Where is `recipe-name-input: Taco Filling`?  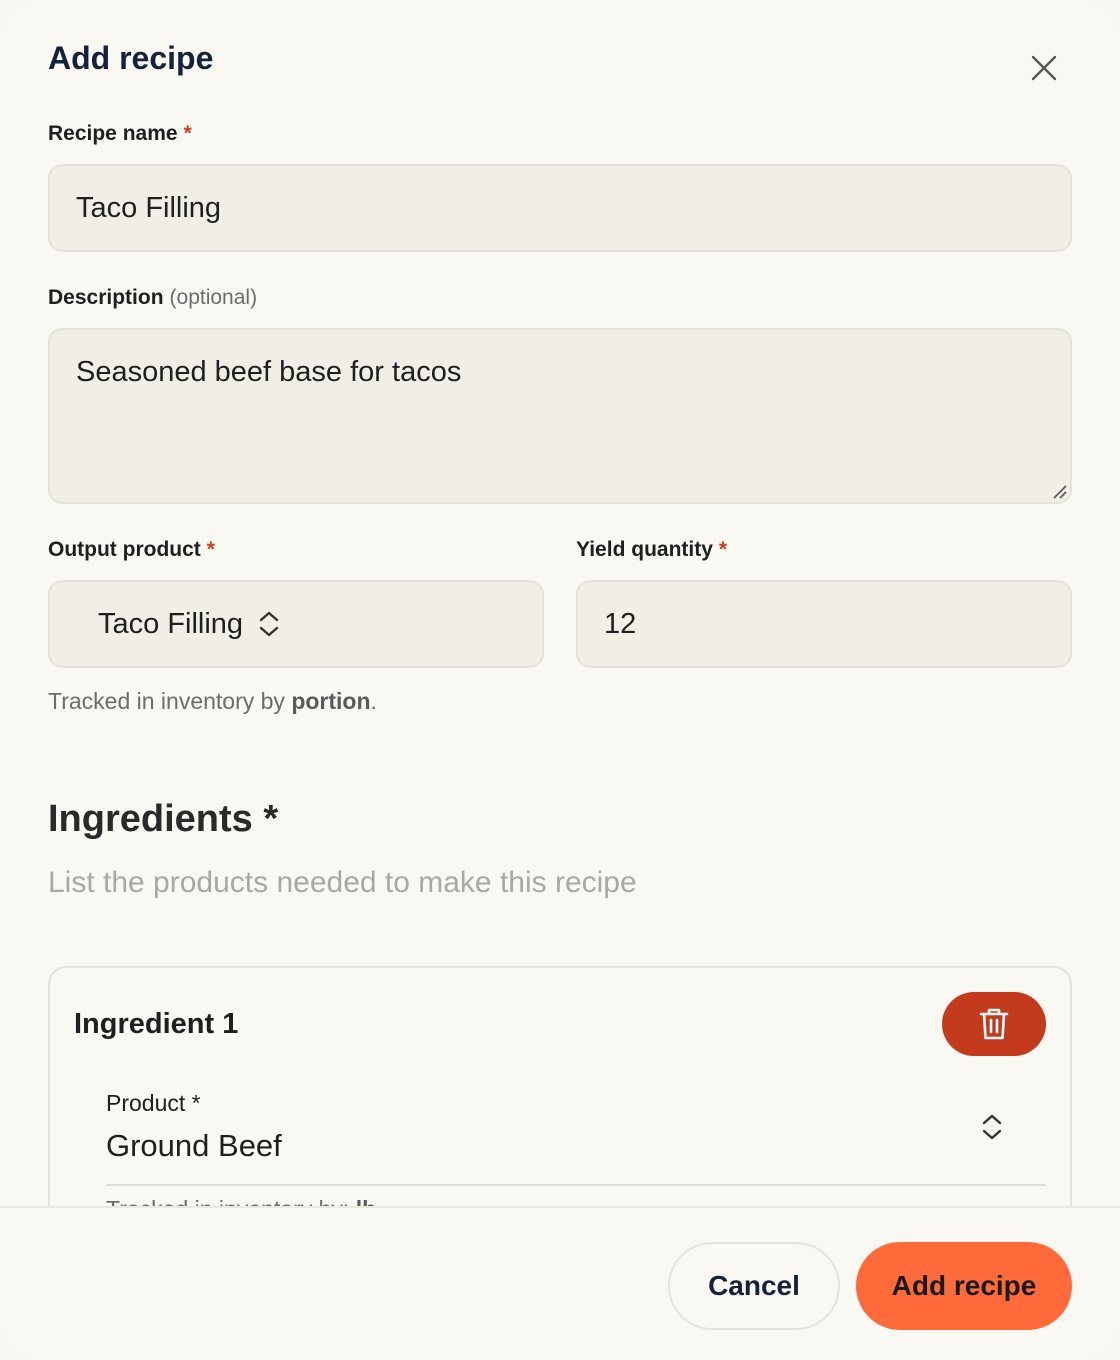 recipe-name-input: Taco Filling is located at coordinates (560, 208).